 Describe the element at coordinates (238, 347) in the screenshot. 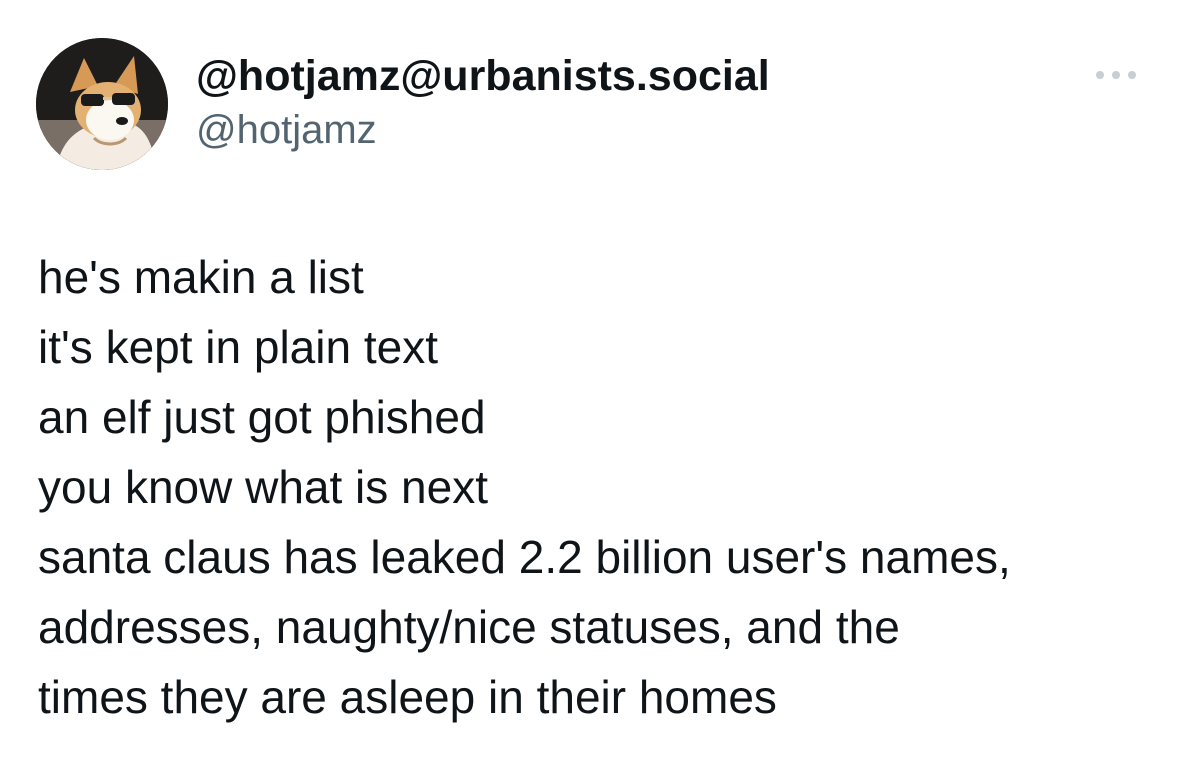

I see `post-text-line: it's kept in plain text` at that location.